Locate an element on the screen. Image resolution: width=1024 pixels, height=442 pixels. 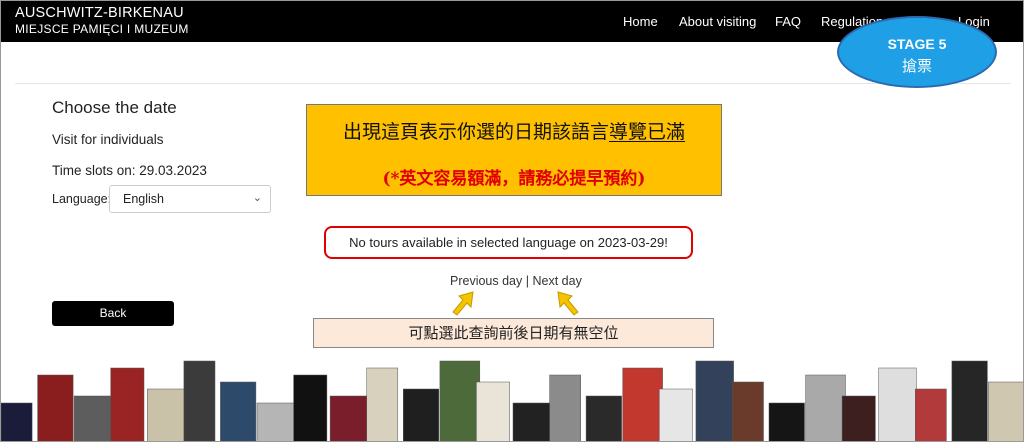
annotation-line-1-underlined: 導覽已滿 is located at coordinates (647, 132).